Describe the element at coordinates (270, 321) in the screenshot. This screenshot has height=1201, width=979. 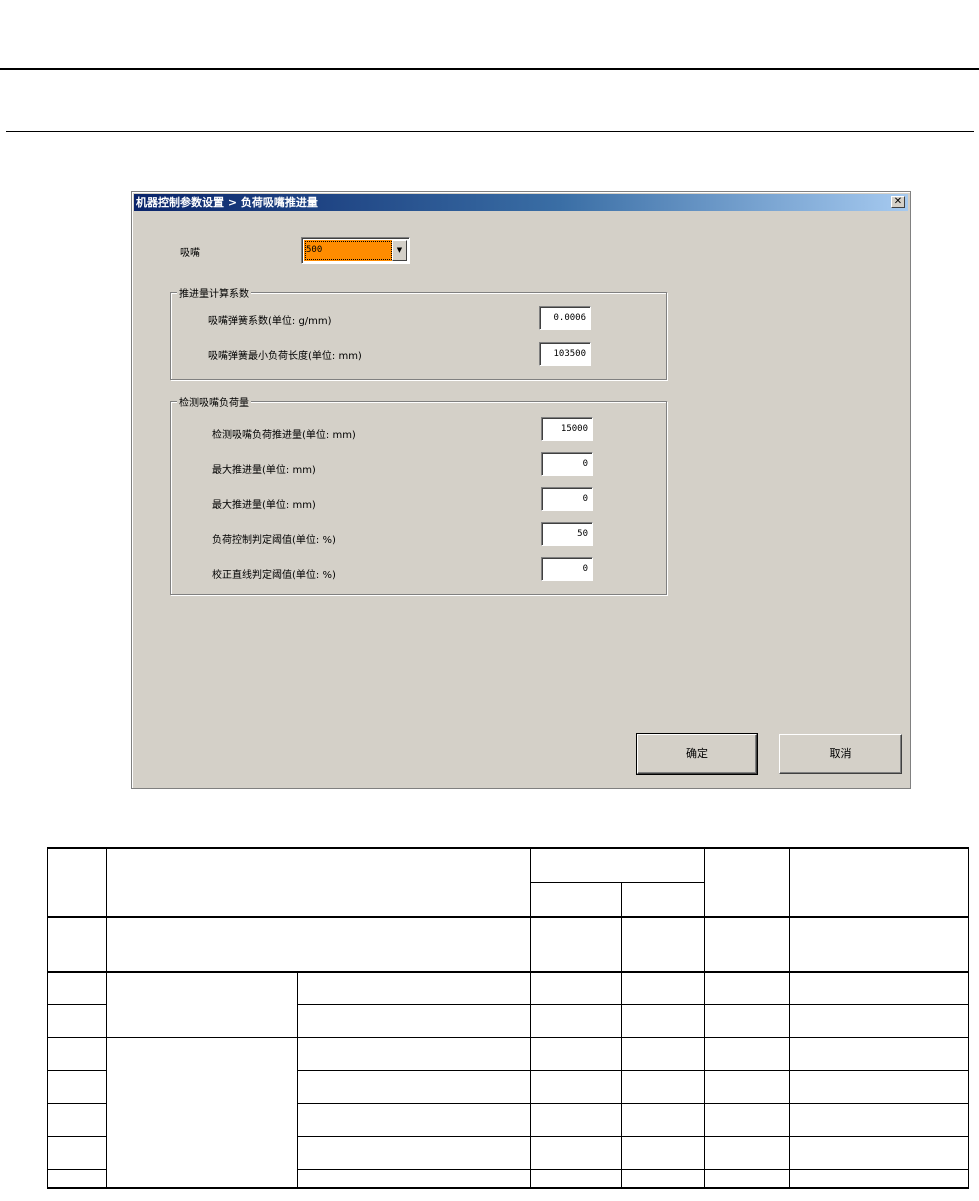
I see `spring-coefficient-label: 吸嘴弹簧系数(单位: g/mm)` at that location.